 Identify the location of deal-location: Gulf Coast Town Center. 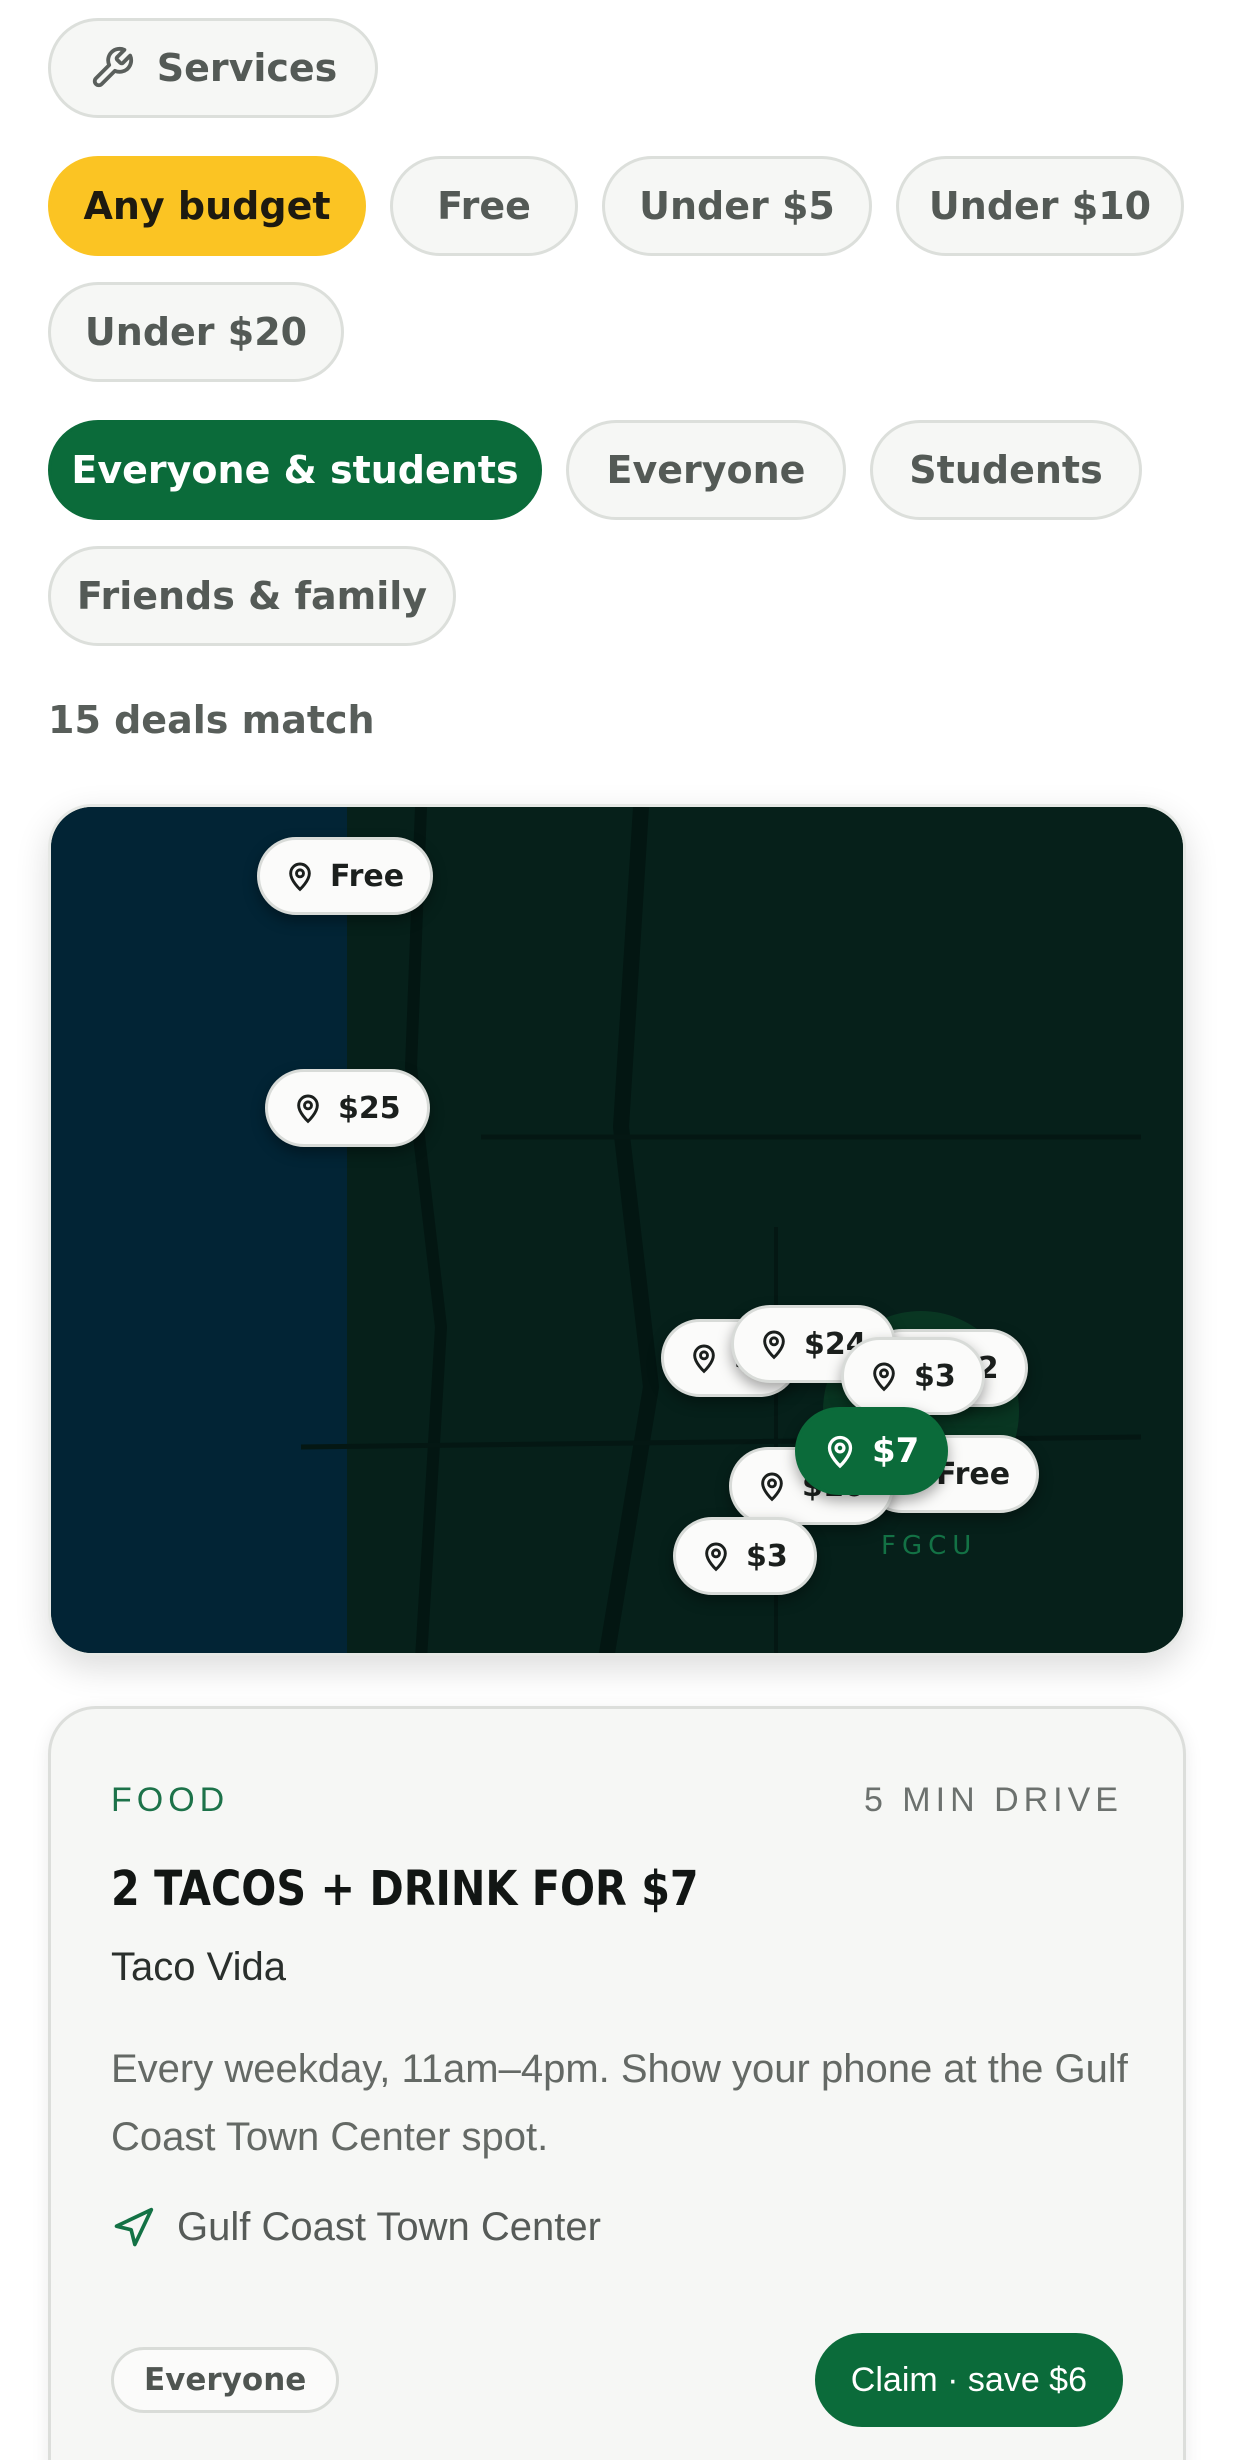
(356, 2227).